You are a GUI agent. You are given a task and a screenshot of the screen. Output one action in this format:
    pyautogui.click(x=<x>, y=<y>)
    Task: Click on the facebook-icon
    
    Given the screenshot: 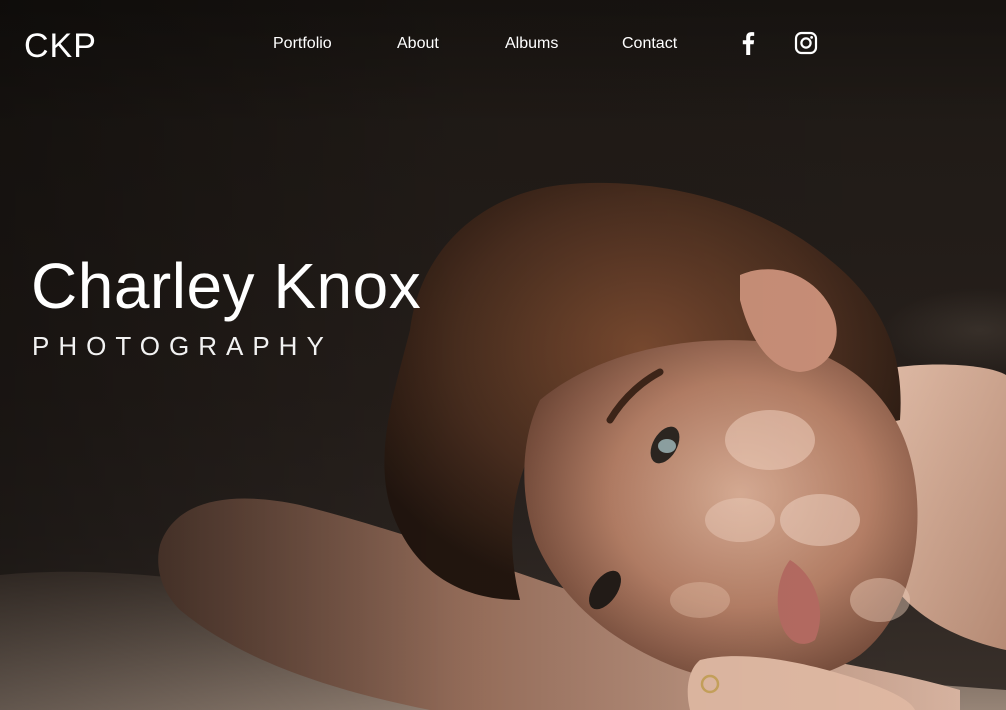 What is the action you would take?
    pyautogui.click(x=748, y=43)
    